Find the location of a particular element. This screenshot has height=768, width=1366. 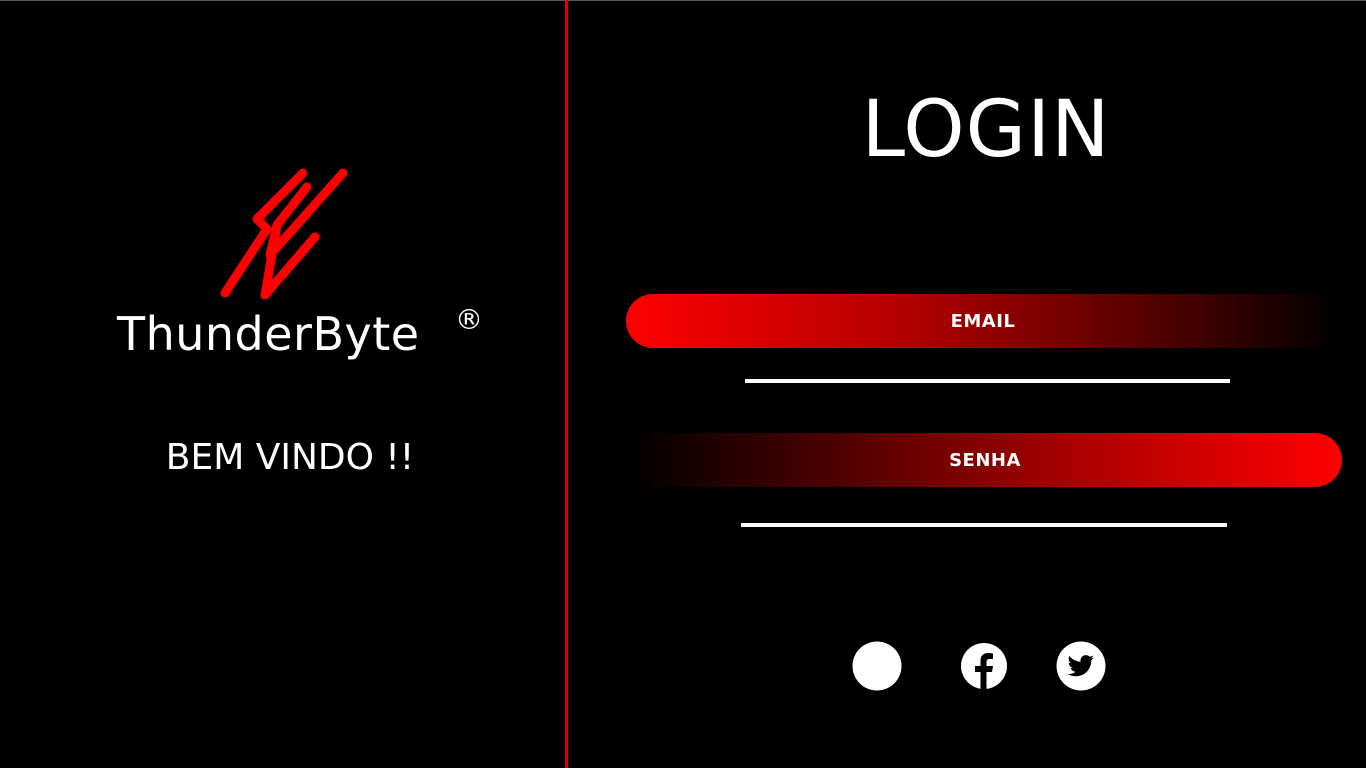

email-label: EMAIL is located at coordinates (983, 321).